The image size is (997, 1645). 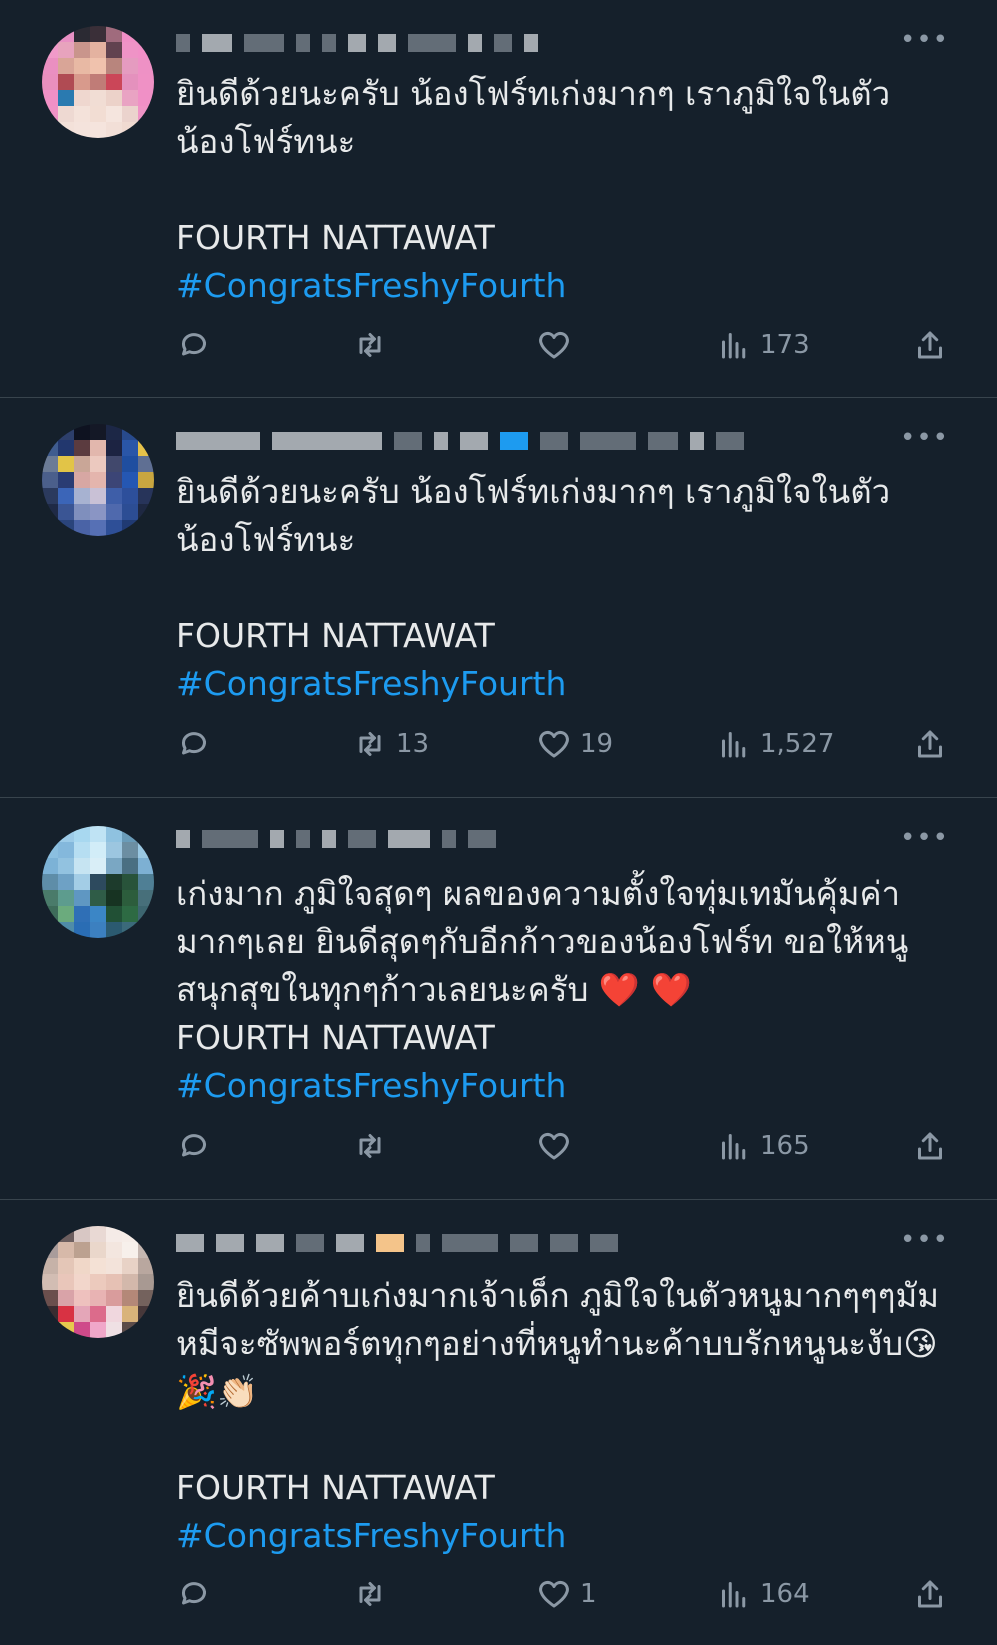 I want to click on like-button: 19, so click(x=574, y=744).